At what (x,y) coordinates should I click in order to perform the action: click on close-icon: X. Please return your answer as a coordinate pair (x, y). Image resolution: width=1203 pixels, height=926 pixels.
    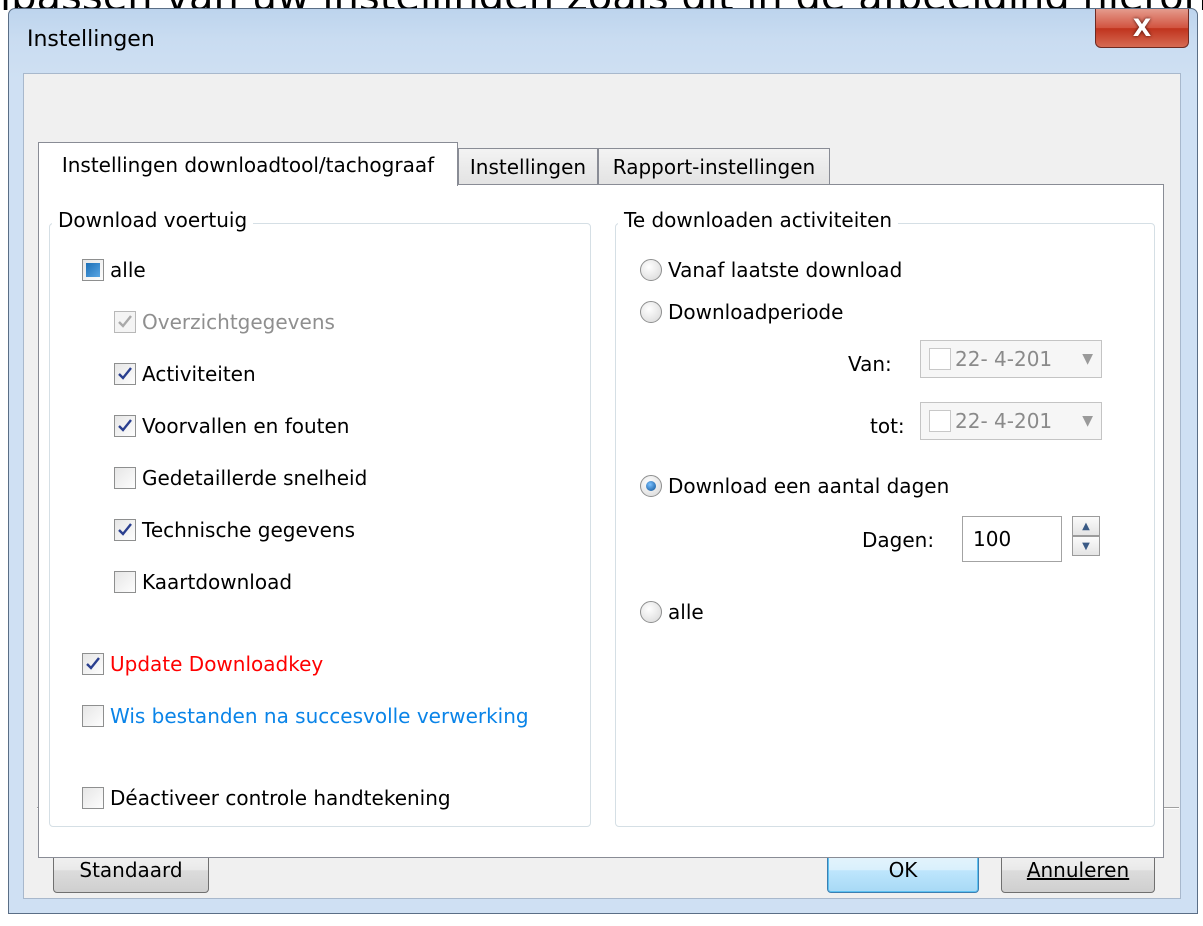
    Looking at the image, I should click on (1142, 28).